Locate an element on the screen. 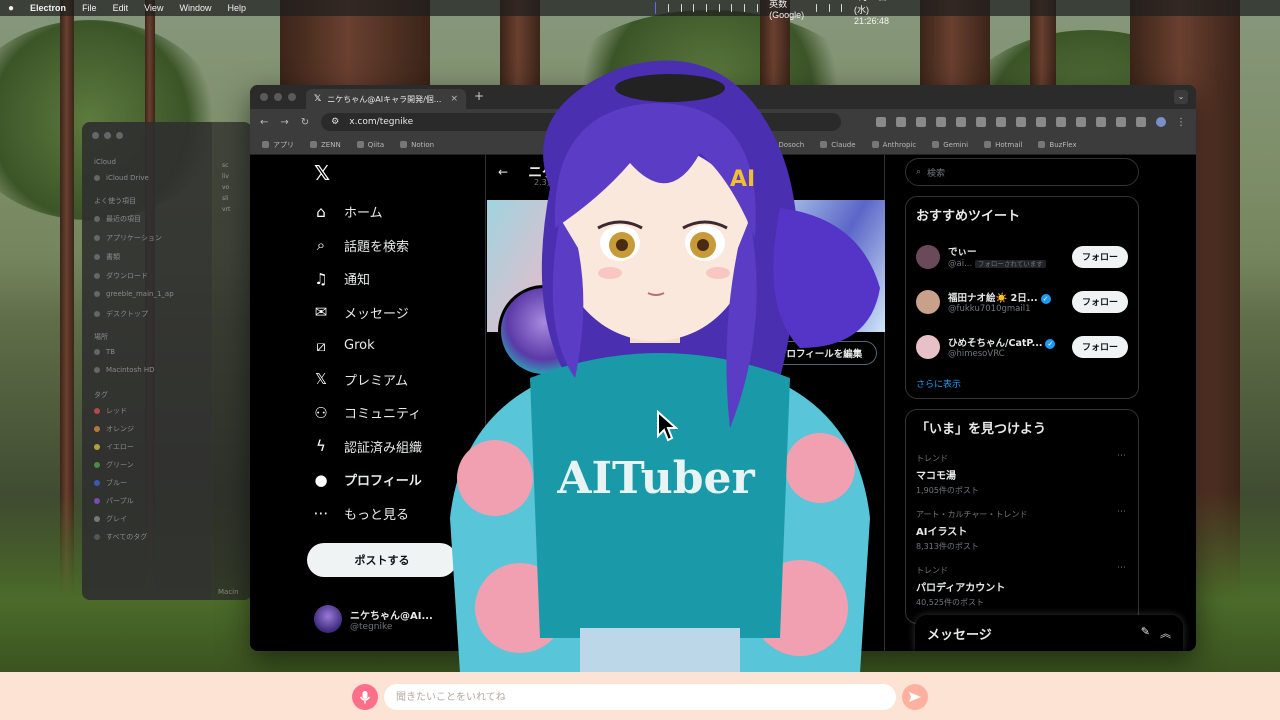 The image size is (1280, 720). search-box: ⌕ 検索 is located at coordinates (1022, 172).